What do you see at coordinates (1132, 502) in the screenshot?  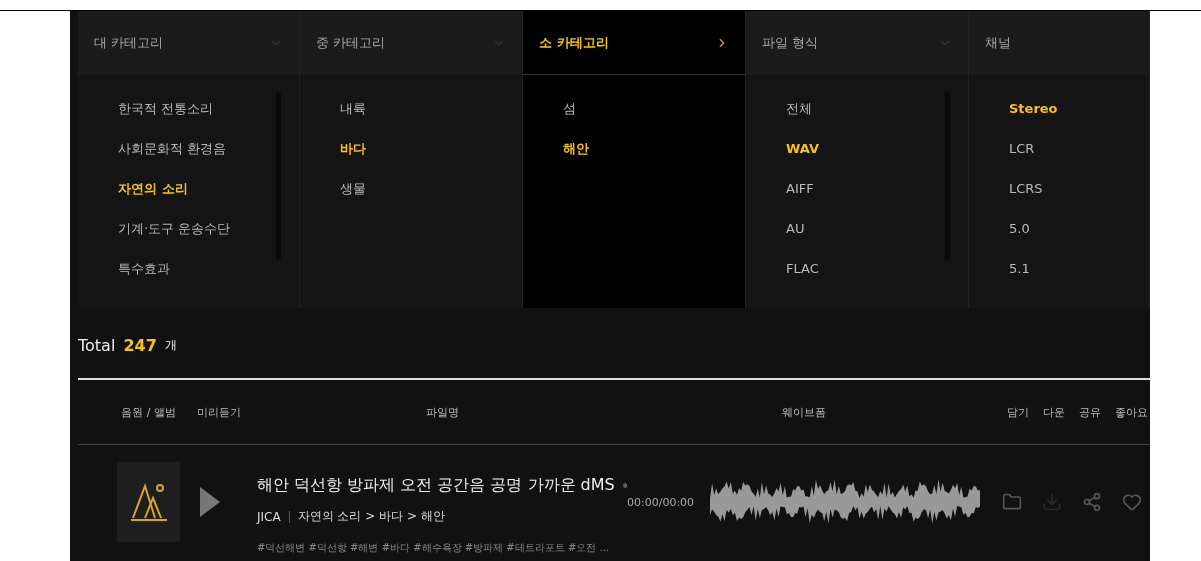 I see `heart-icon` at bounding box center [1132, 502].